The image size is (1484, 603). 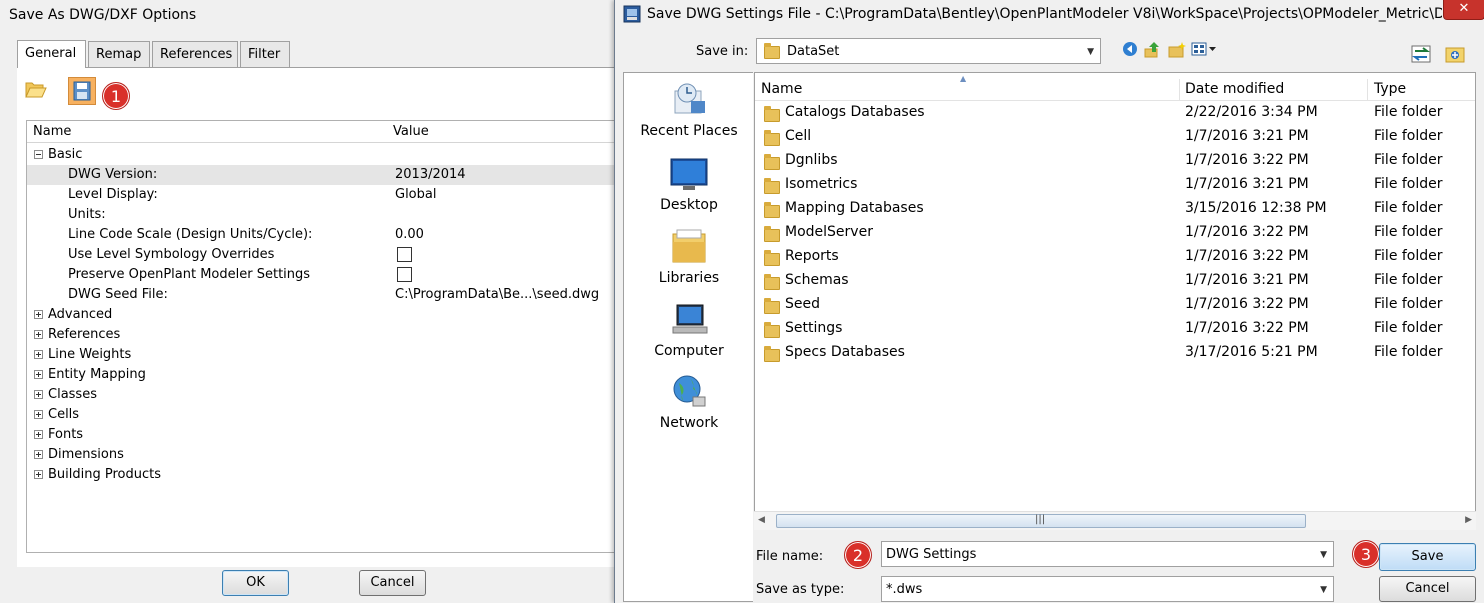 What do you see at coordinates (324, 375) in the screenshot?
I see `group-entity-mapping: Entity Mapping` at bounding box center [324, 375].